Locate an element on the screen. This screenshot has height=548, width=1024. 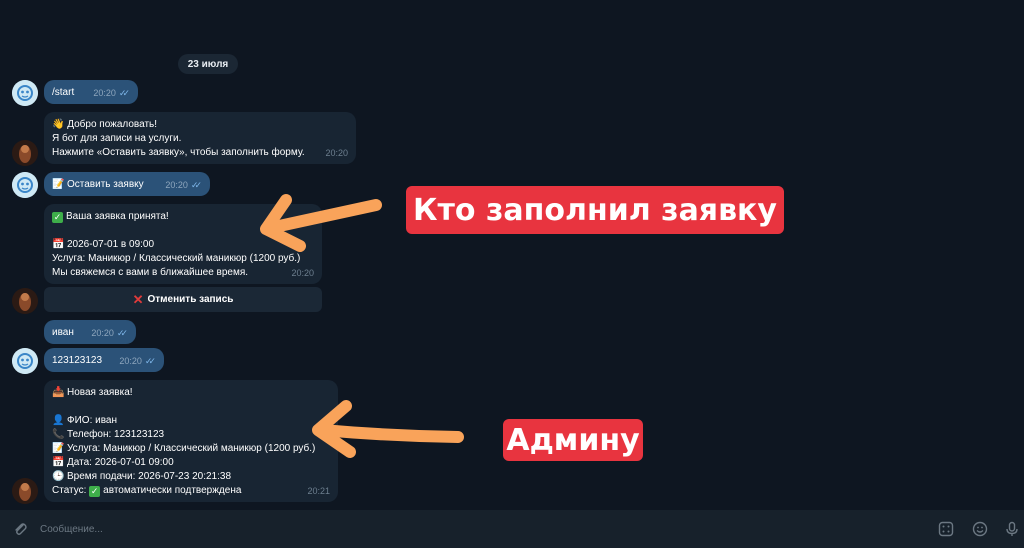
message-input is located at coordinates (470, 529).